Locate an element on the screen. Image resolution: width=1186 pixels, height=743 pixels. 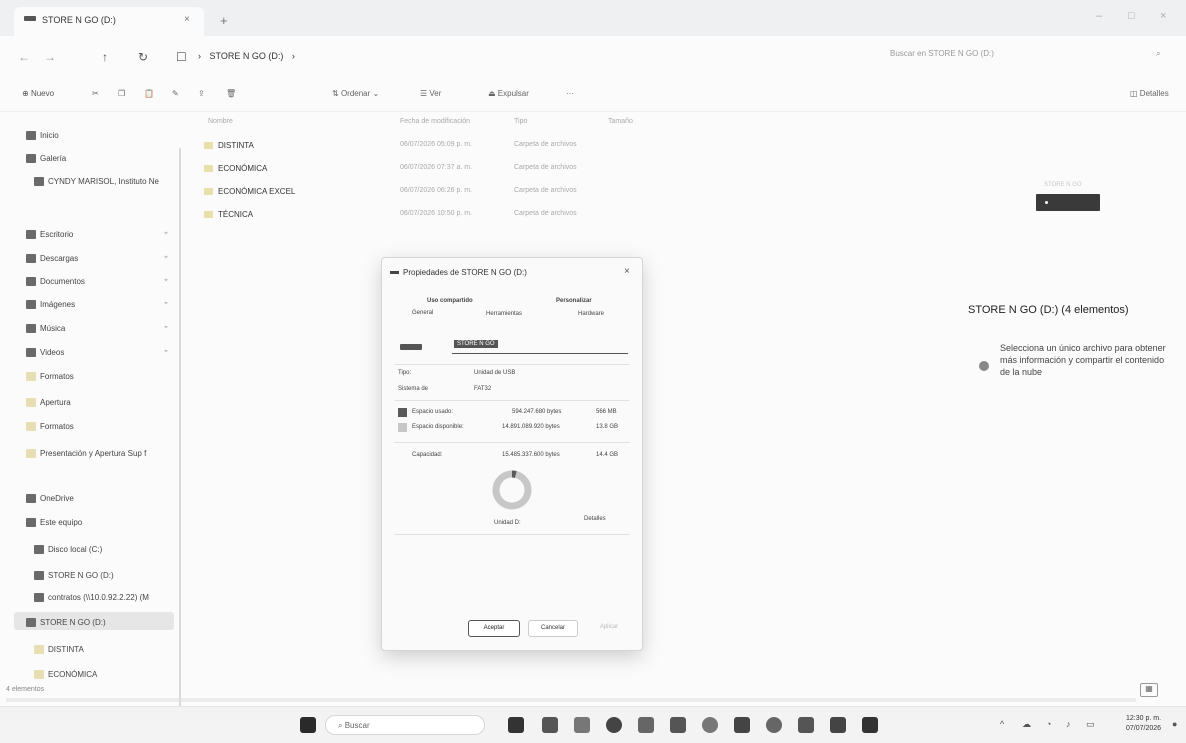
wifi-icon: ◔ is located at coordinates (1048, 724).